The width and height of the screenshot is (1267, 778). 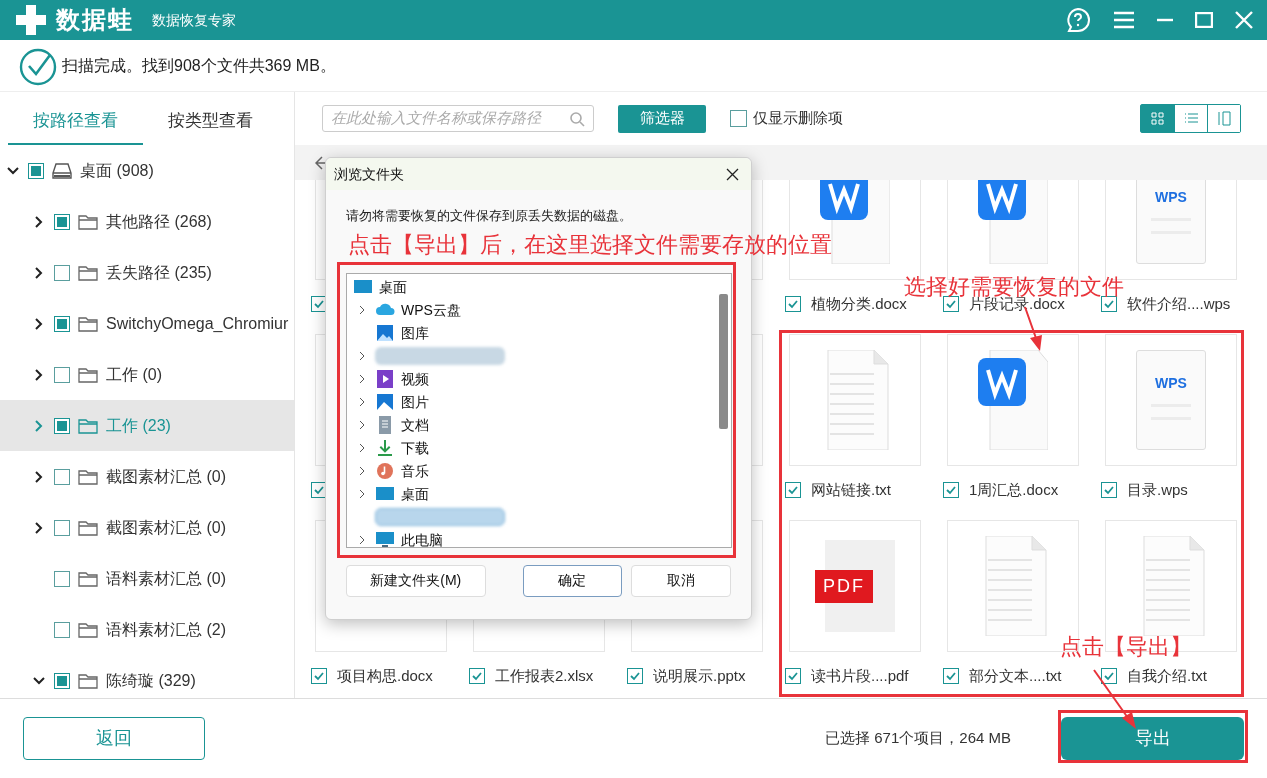 What do you see at coordinates (723, 361) in the screenshot?
I see `scrollbar-thumb` at bounding box center [723, 361].